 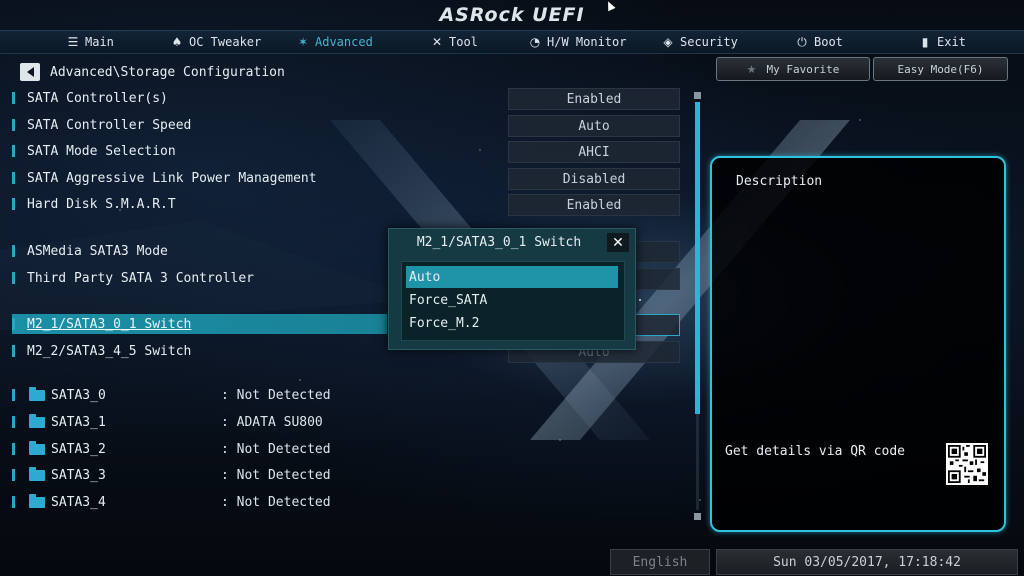 I want to click on drive-status: : ADATA SU800, so click(x=272, y=422).